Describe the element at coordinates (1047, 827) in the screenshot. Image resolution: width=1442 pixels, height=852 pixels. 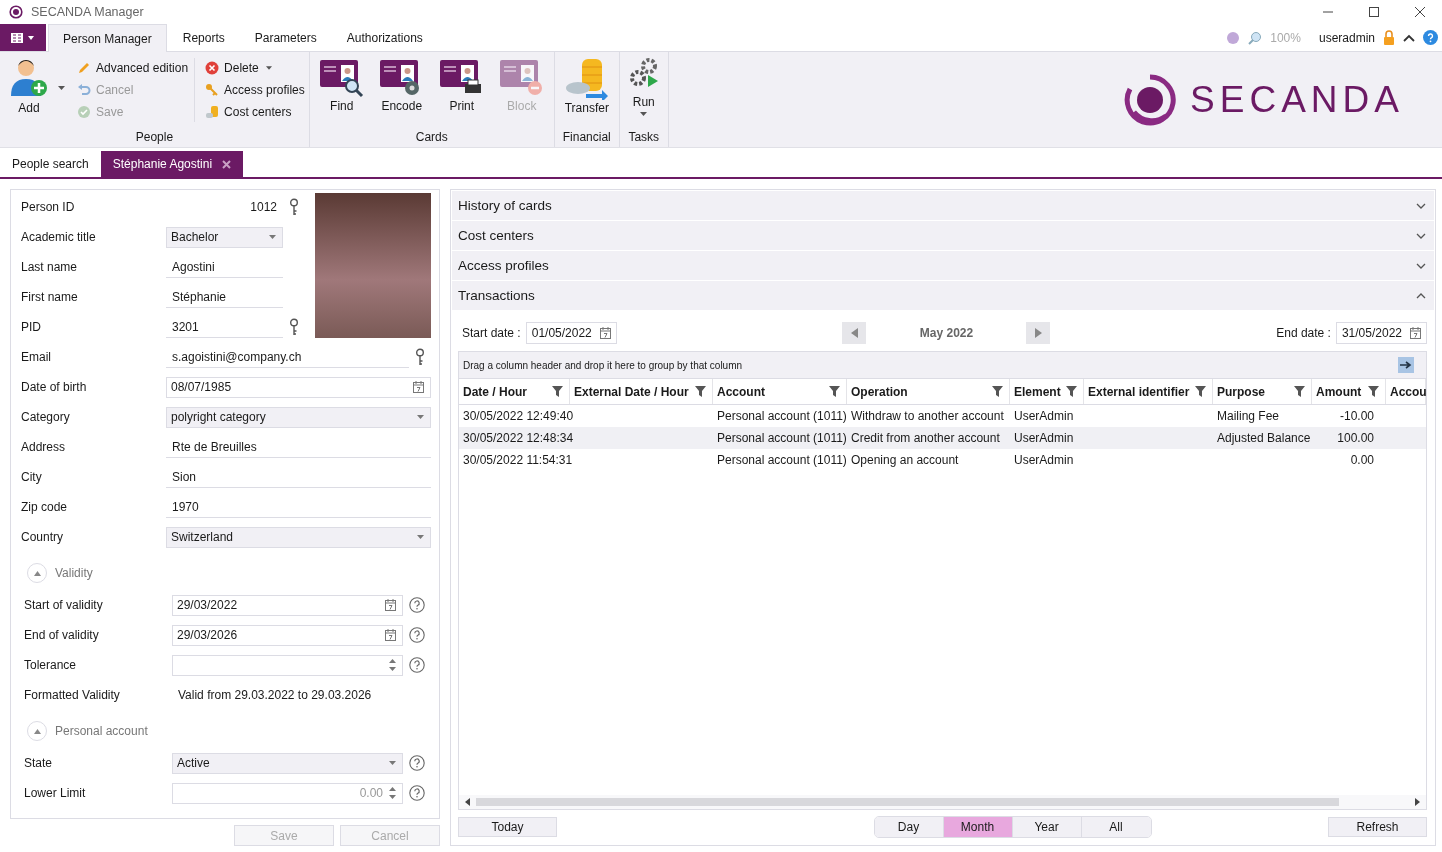
I see `period-button: Year` at that location.